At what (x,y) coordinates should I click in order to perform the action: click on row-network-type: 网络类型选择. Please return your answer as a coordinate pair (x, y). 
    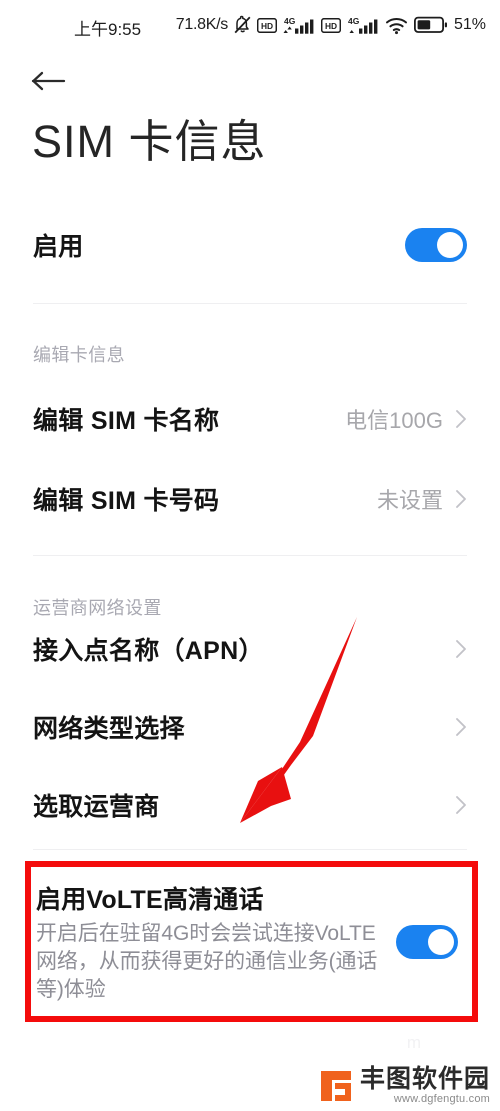
    Looking at the image, I should click on (250, 727).